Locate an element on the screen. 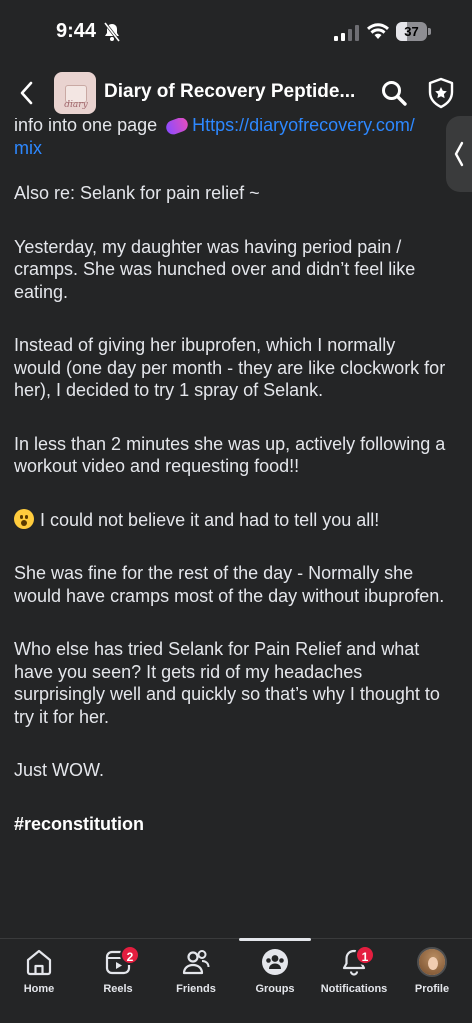  reels-badge: 2 is located at coordinates (130, 955).